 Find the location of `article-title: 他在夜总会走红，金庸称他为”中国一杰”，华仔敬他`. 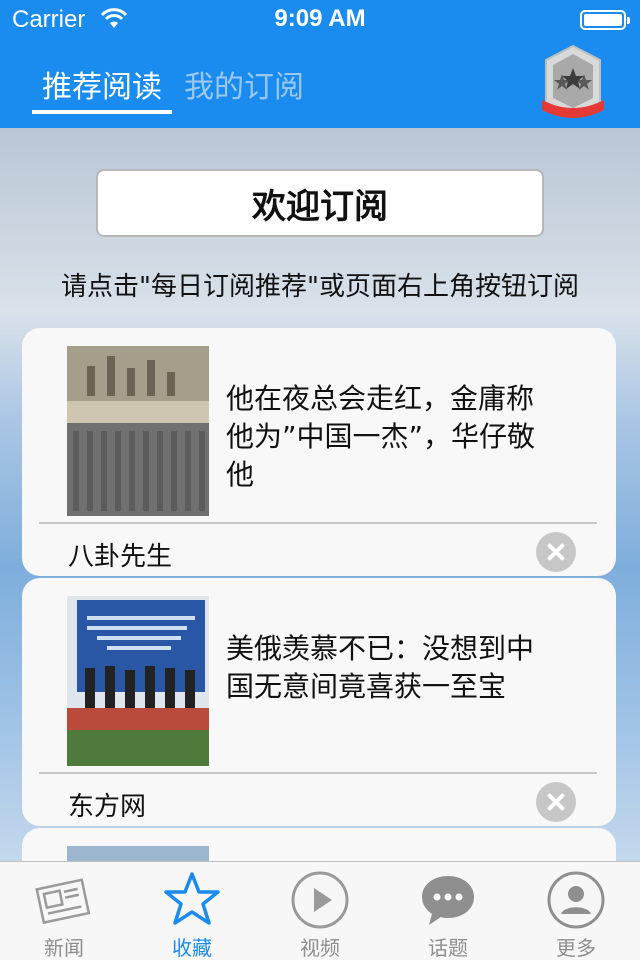

article-title: 他在夜总会走红，金庸称他为”中国一杰”，华仔敬他 is located at coordinates (381, 437).